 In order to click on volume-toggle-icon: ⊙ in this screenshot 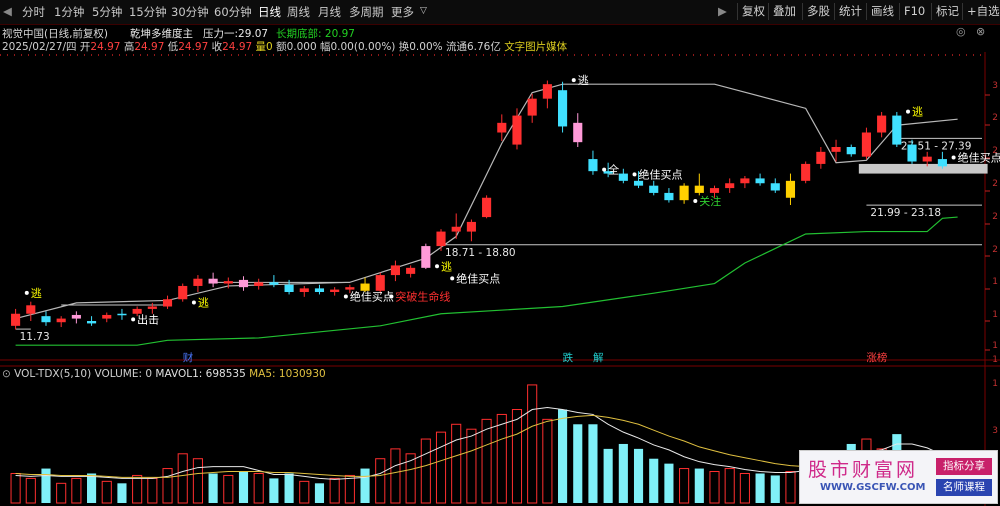, I will do `click(6, 374)`.